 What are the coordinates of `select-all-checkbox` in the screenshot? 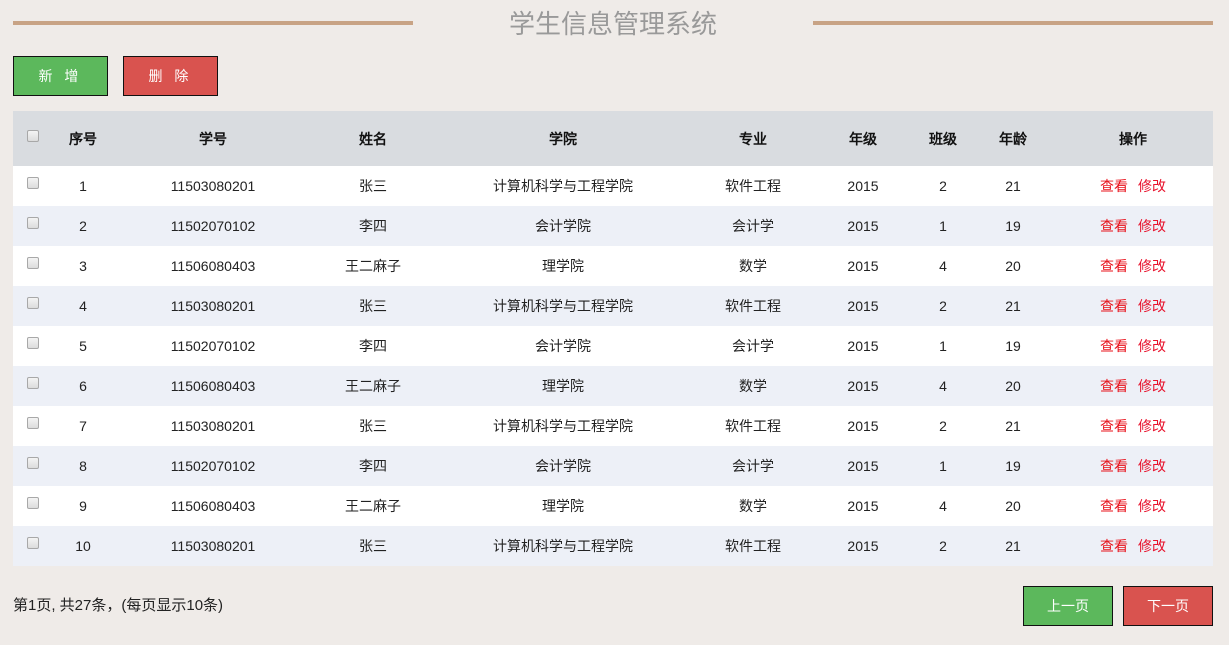 It's located at (33, 135).